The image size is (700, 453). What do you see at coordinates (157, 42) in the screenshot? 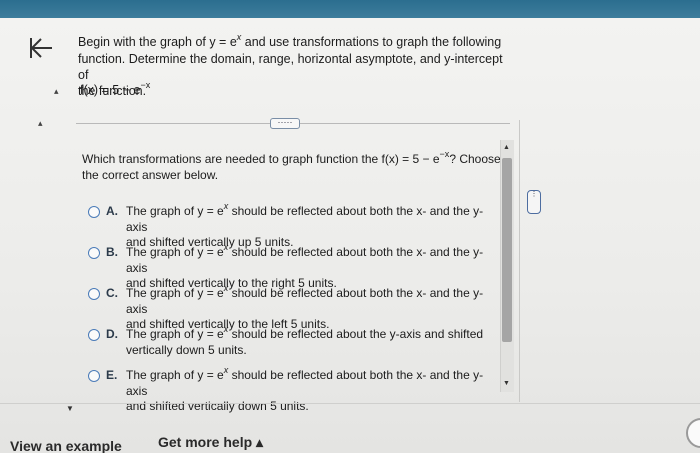
I see `question-line1: Begin with the graph of y = e` at bounding box center [157, 42].